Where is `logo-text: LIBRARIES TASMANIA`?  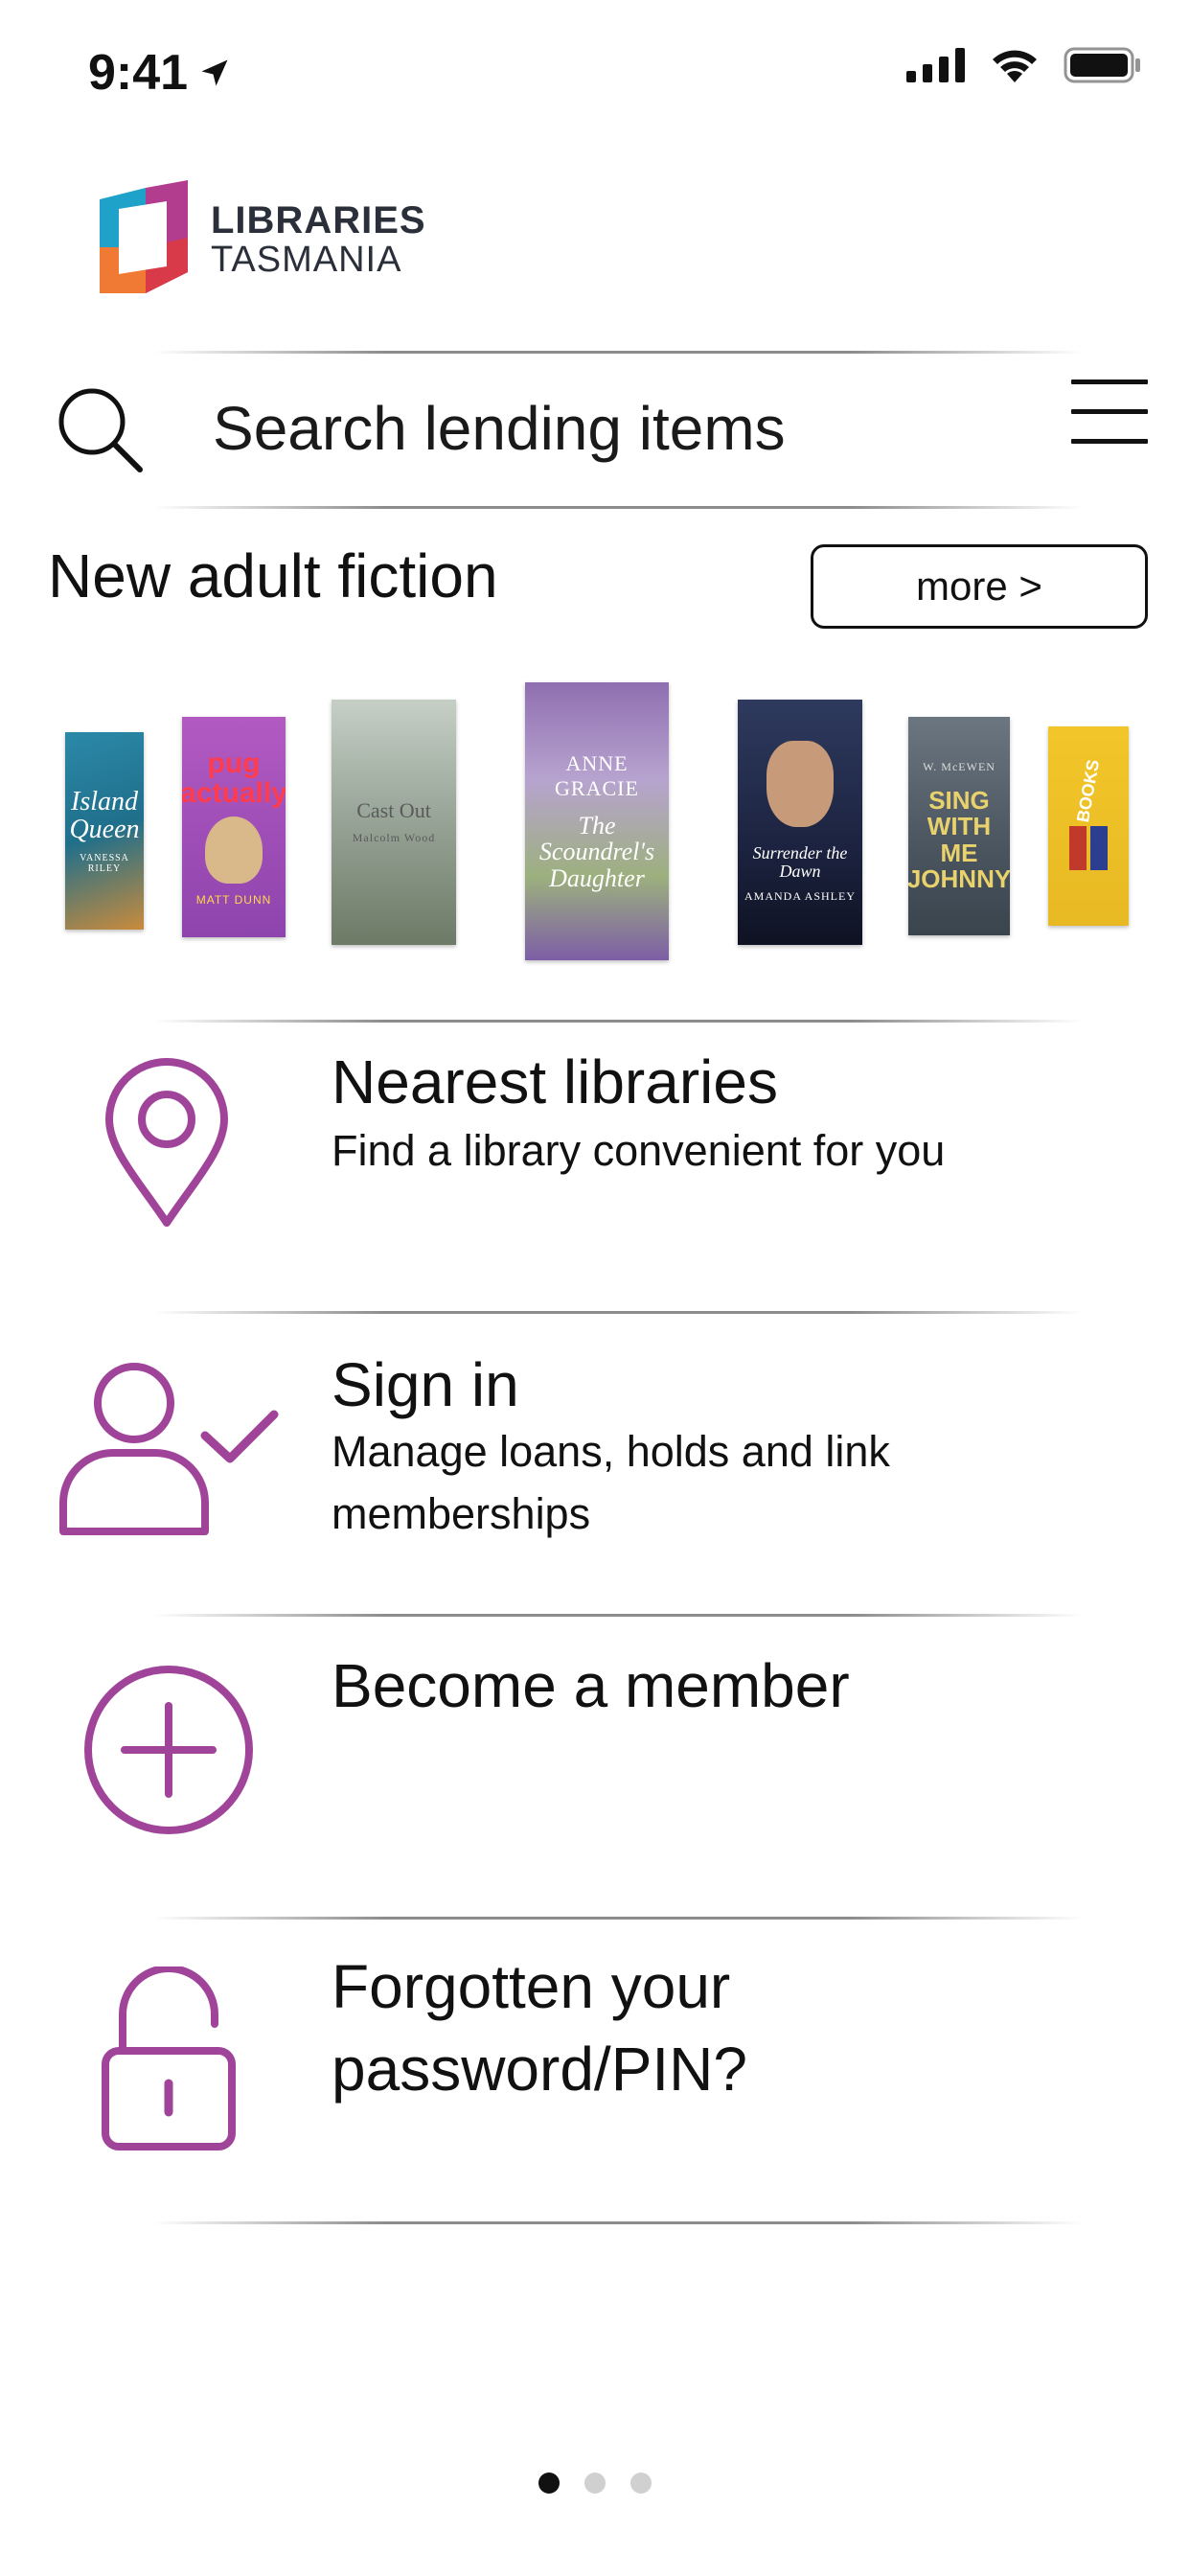 logo-text: LIBRARIES TASMANIA is located at coordinates (319, 239).